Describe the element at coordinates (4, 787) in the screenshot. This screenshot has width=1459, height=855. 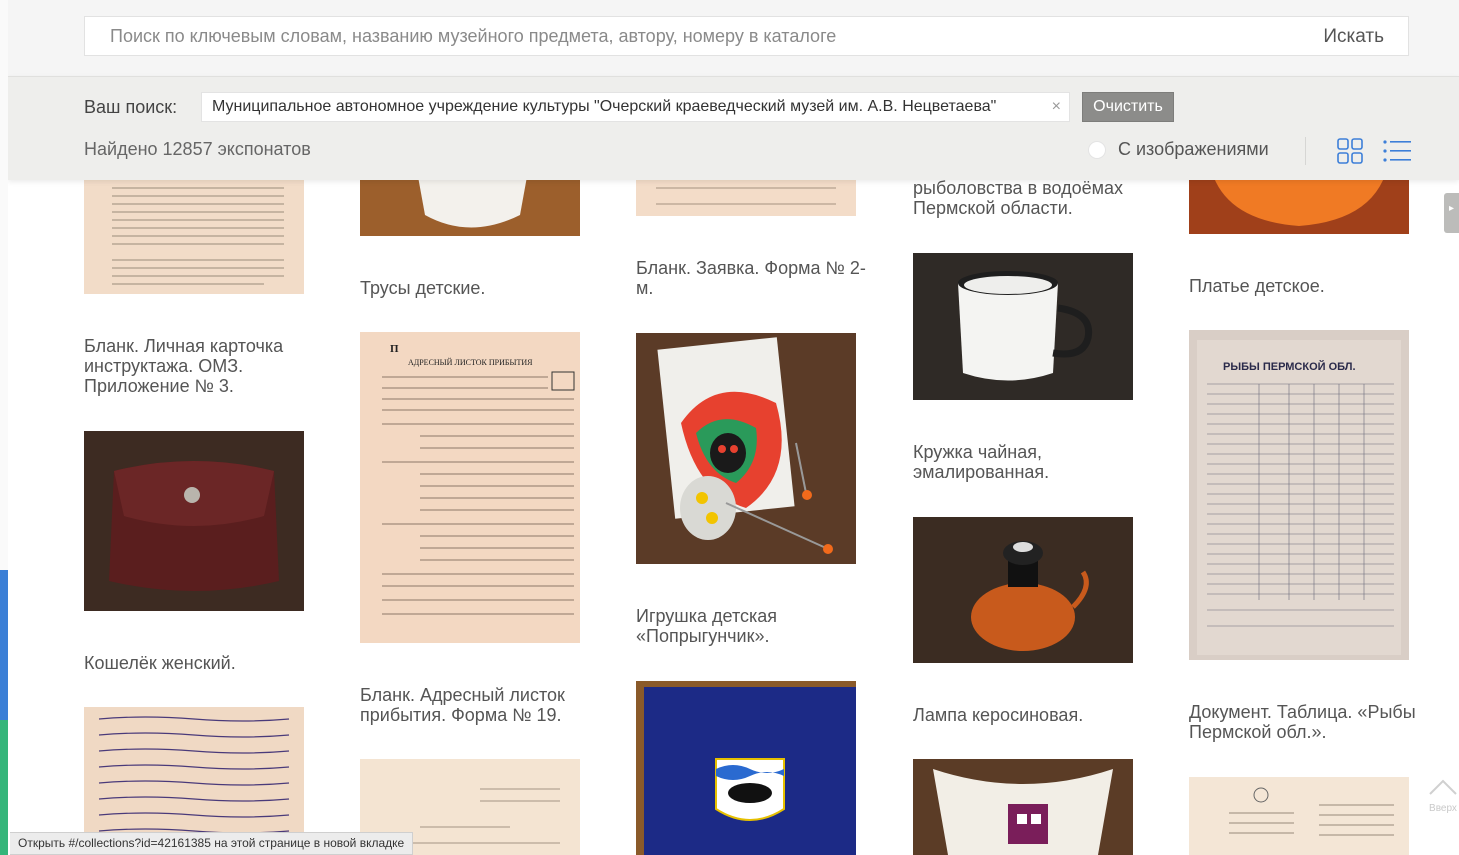
I see `left-accent-green` at that location.